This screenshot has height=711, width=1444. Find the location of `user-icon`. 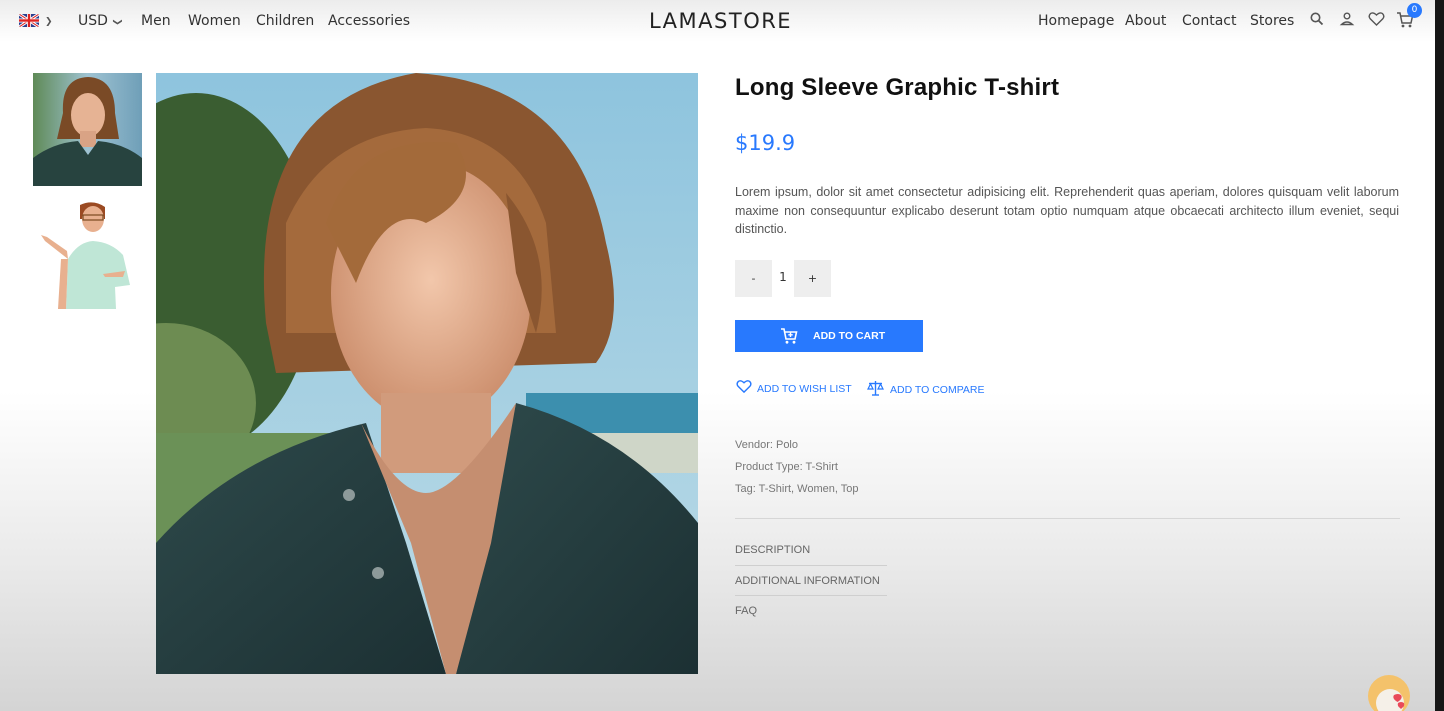

user-icon is located at coordinates (1348, 20).